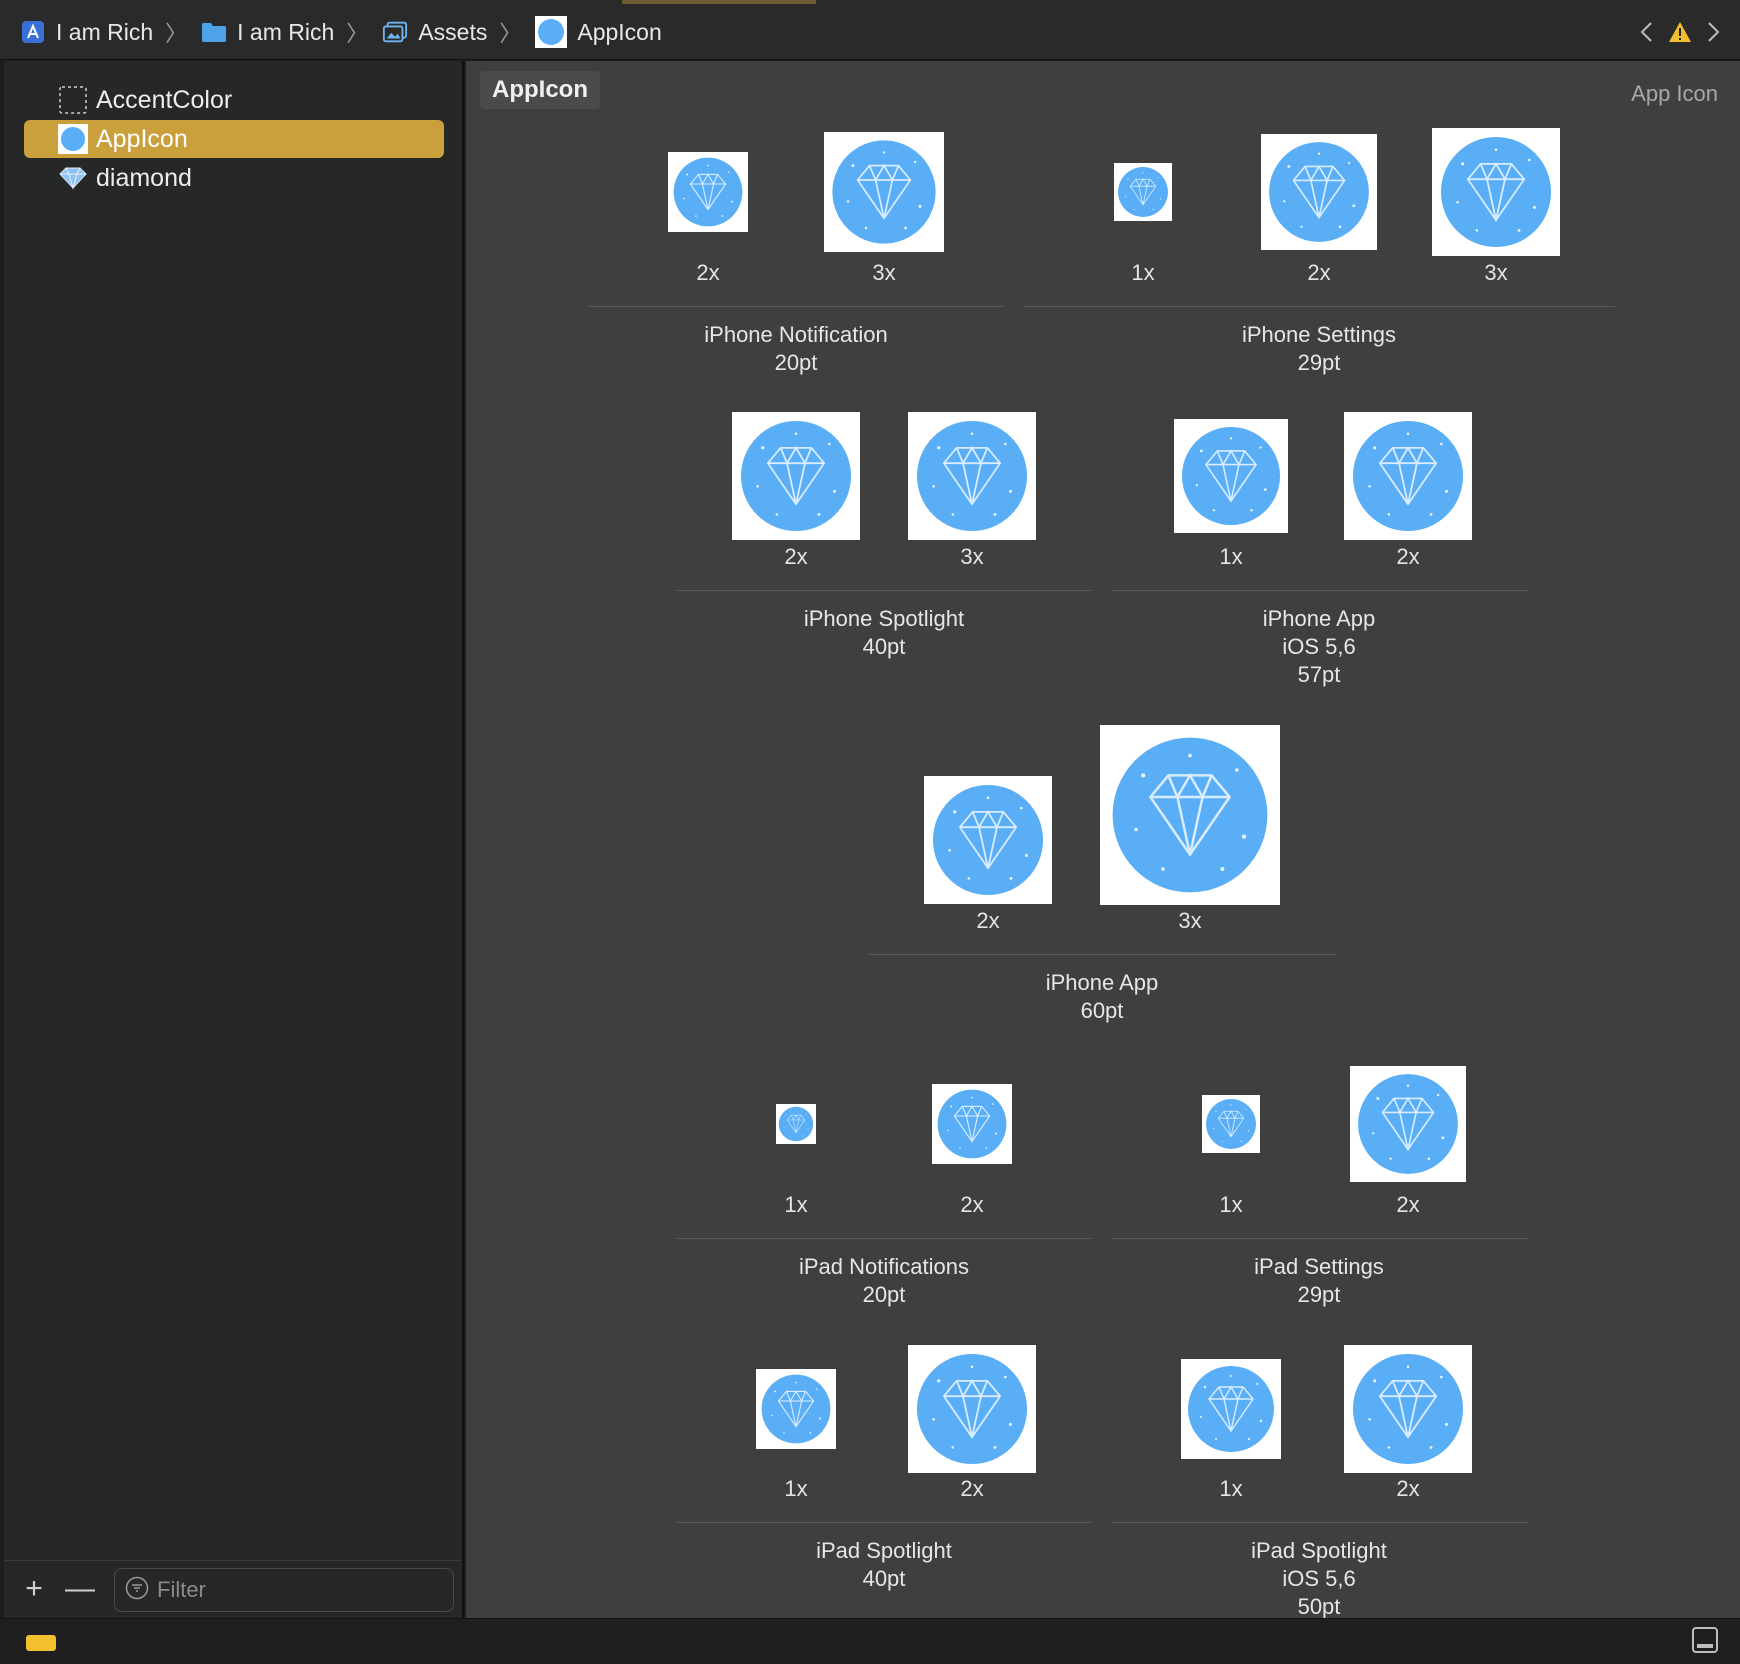  I want to click on sidebar-item-diamond: diamond, so click(234, 178).